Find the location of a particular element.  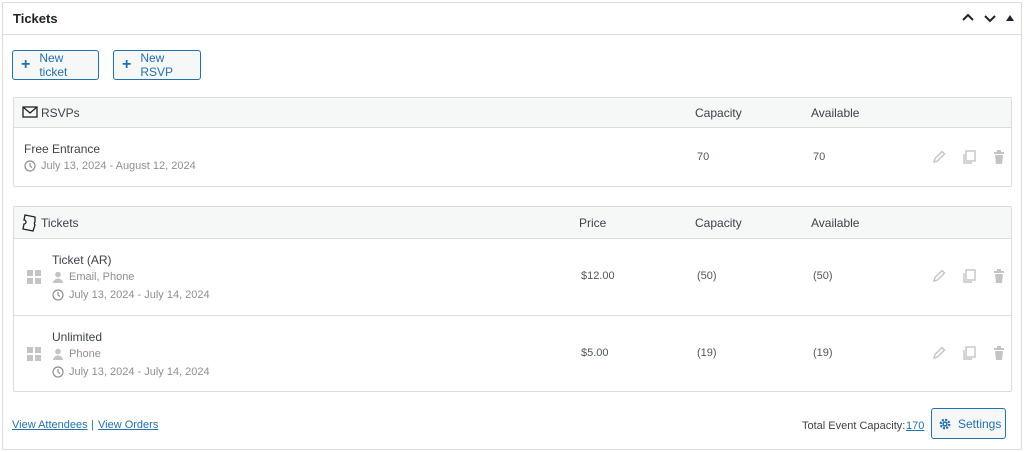

ticket-available: (19) is located at coordinates (823, 353).